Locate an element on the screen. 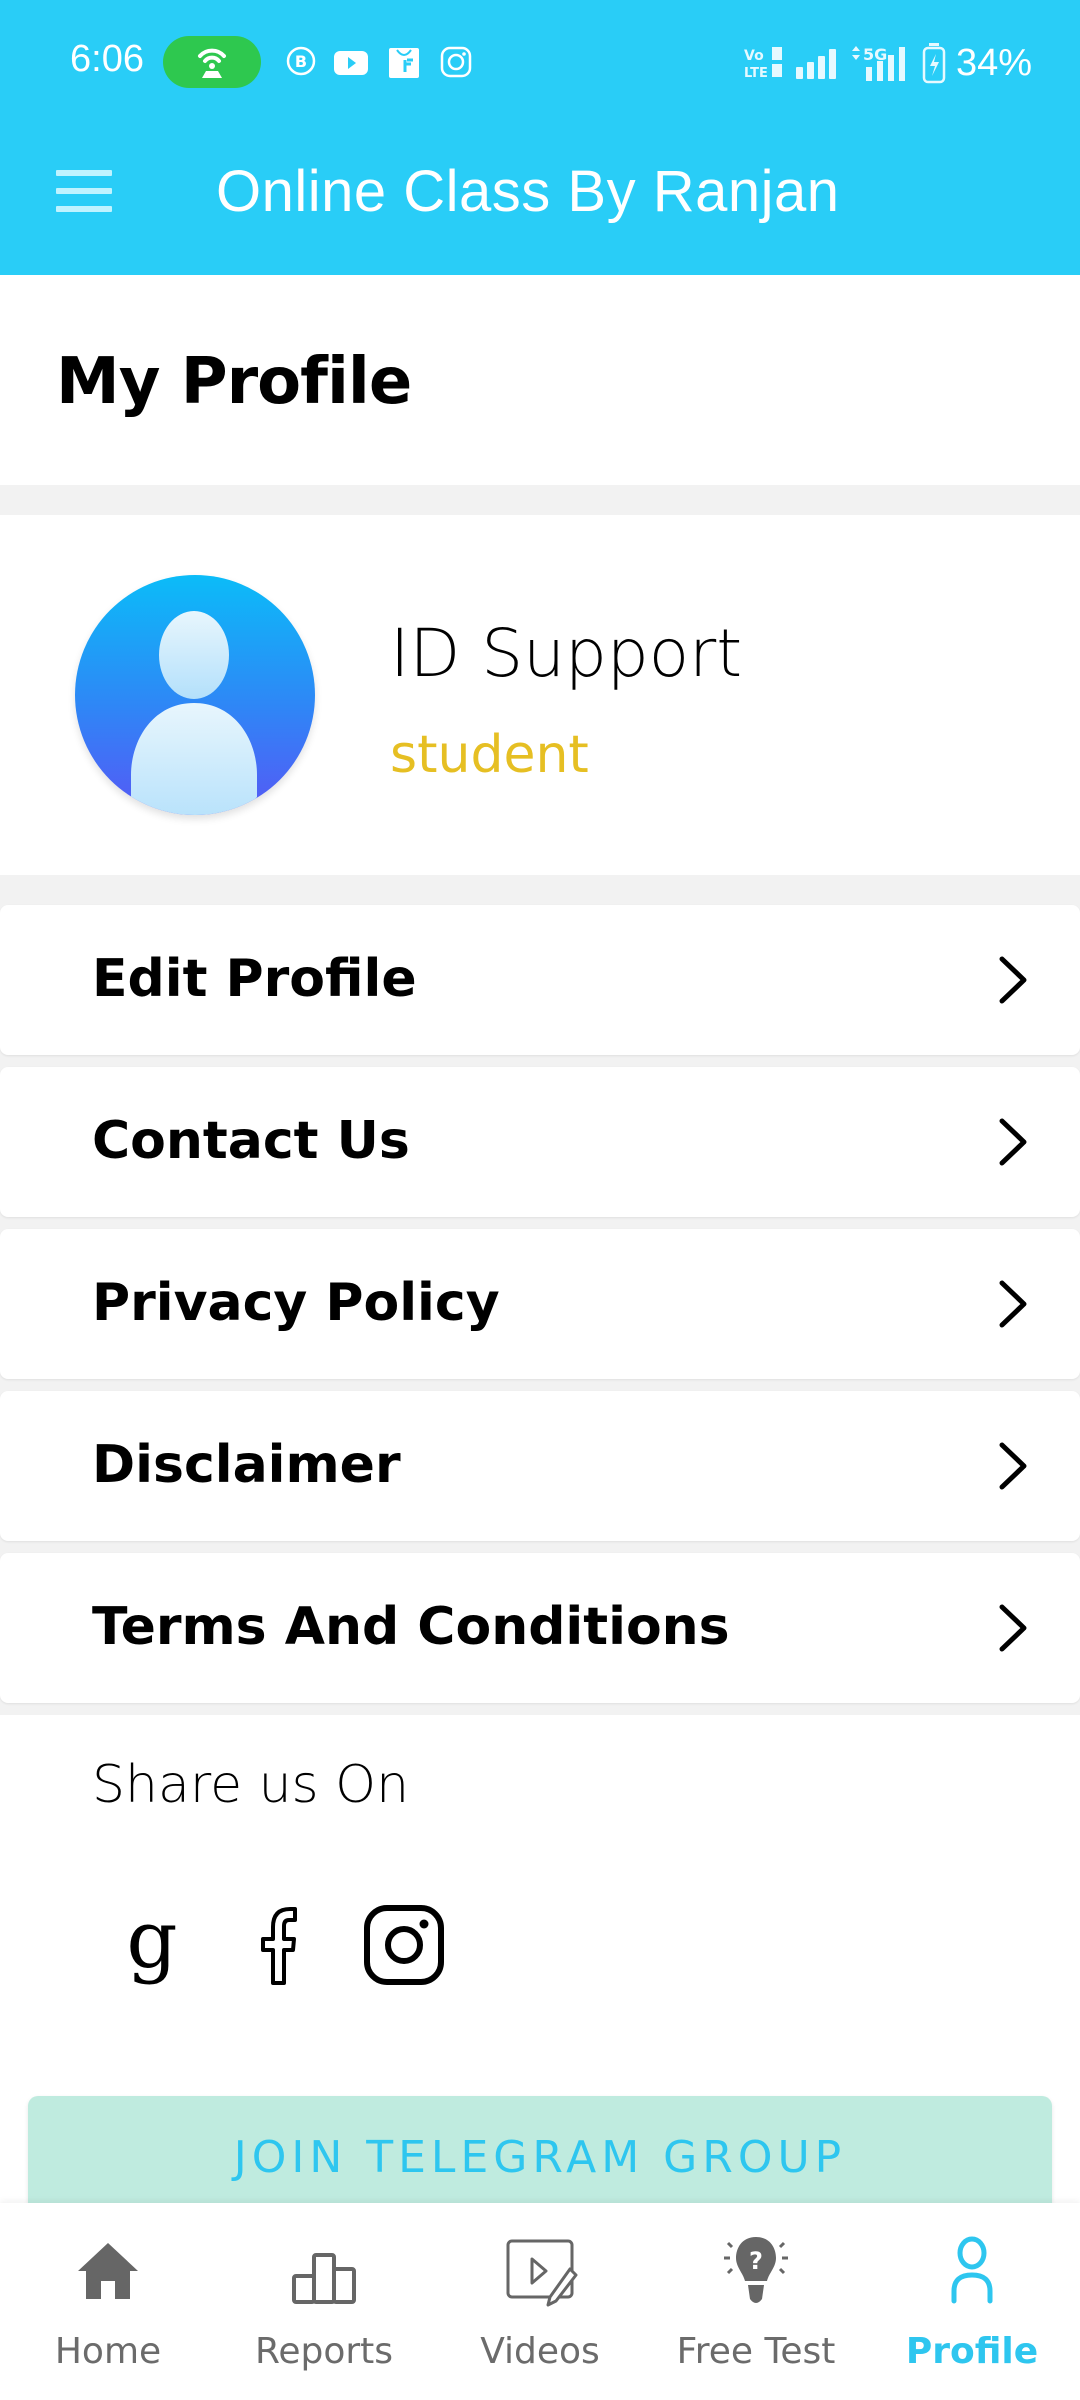 This screenshot has height=2400, width=1080. status-right-cluster: Vo LTE 5G 34% is located at coordinates (888, 63).